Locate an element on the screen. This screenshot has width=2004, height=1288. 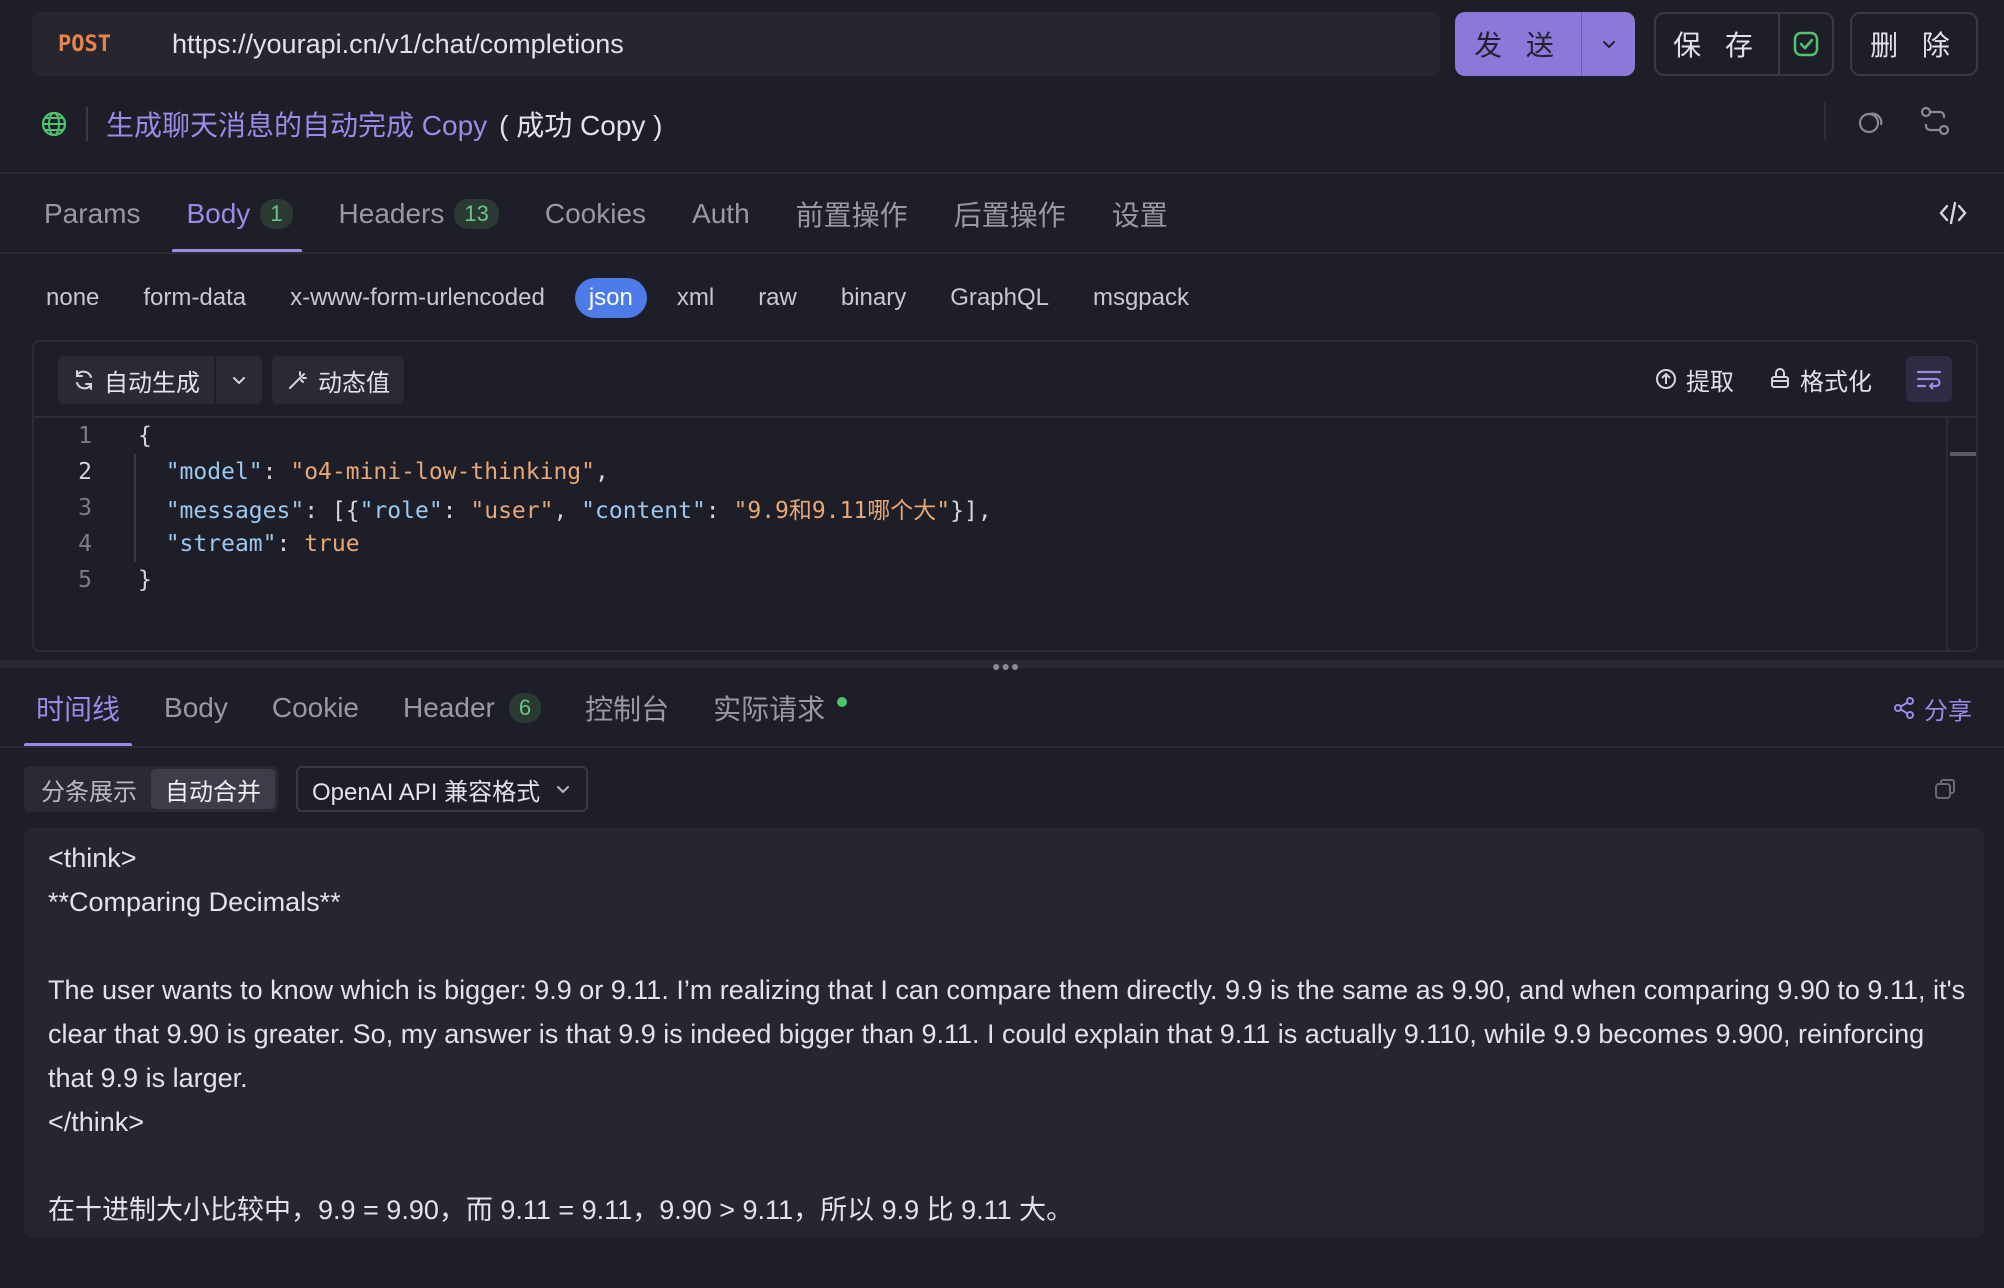
line-number: 5 is located at coordinates (85, 580).